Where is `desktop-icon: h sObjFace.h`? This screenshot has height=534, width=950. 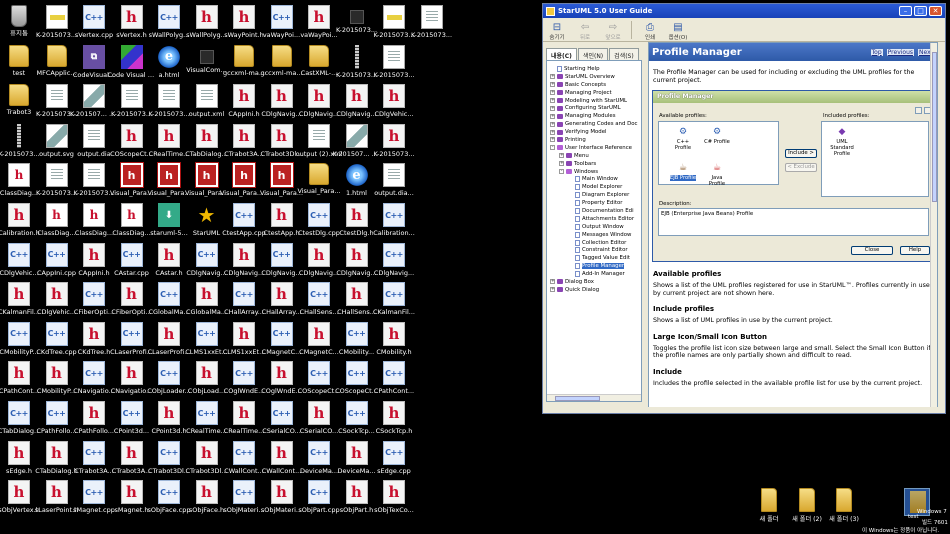
desktop-icon: h sObjFace.h is located at coordinates (207, 501).